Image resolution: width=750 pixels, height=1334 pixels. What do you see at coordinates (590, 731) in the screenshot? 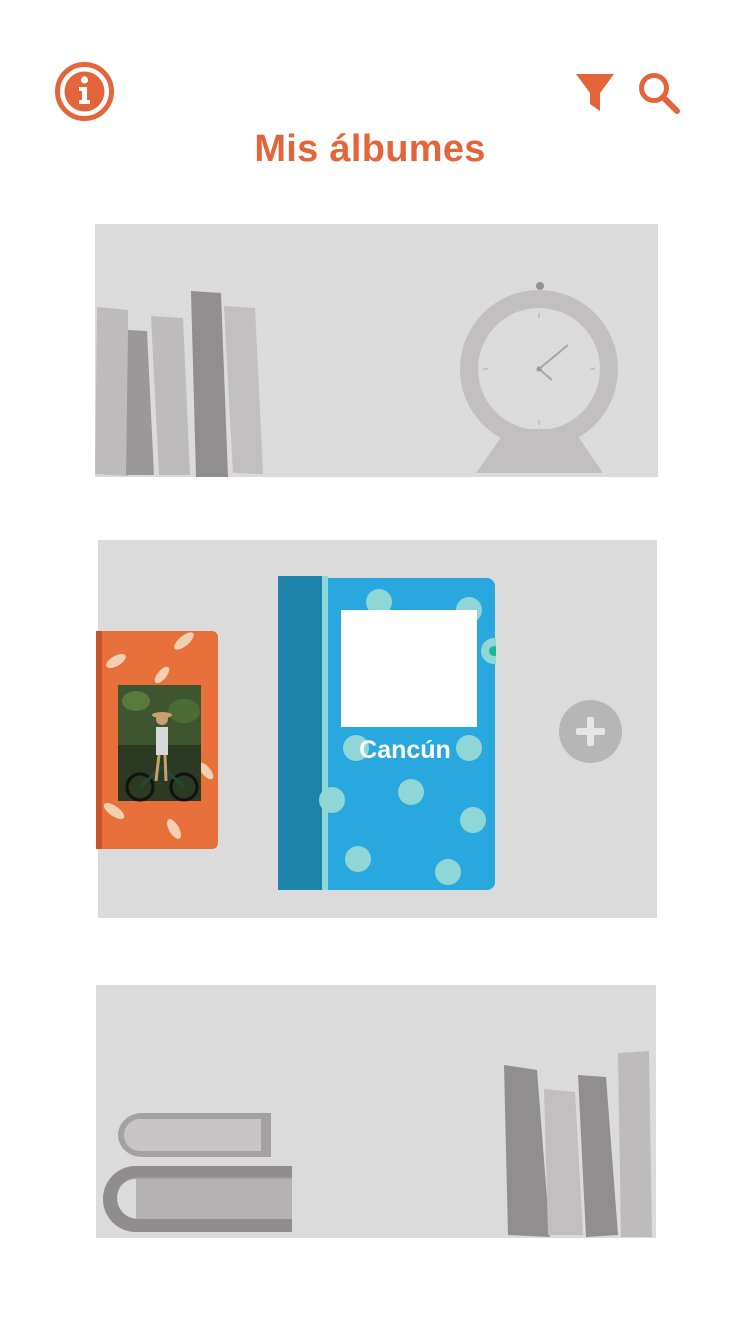
I see `add-album-button` at bounding box center [590, 731].